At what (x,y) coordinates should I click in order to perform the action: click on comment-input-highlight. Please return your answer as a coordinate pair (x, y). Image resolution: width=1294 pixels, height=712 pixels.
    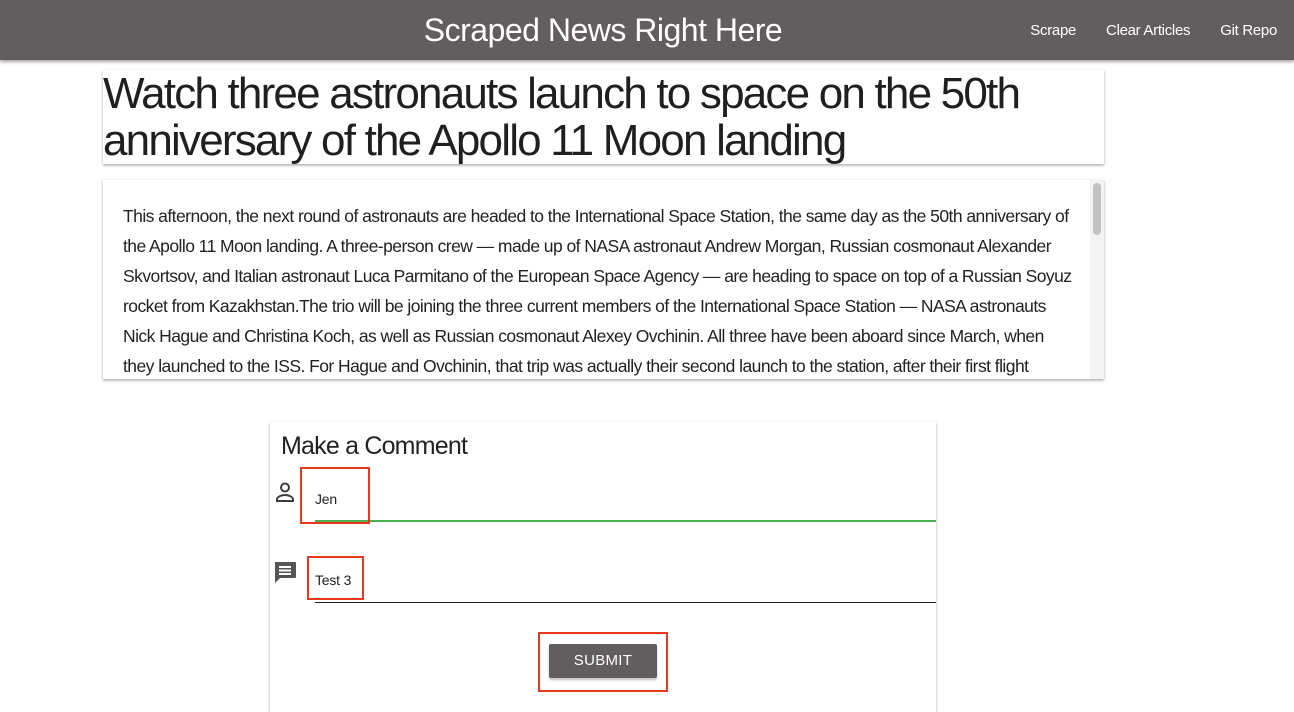
    Looking at the image, I should click on (335, 578).